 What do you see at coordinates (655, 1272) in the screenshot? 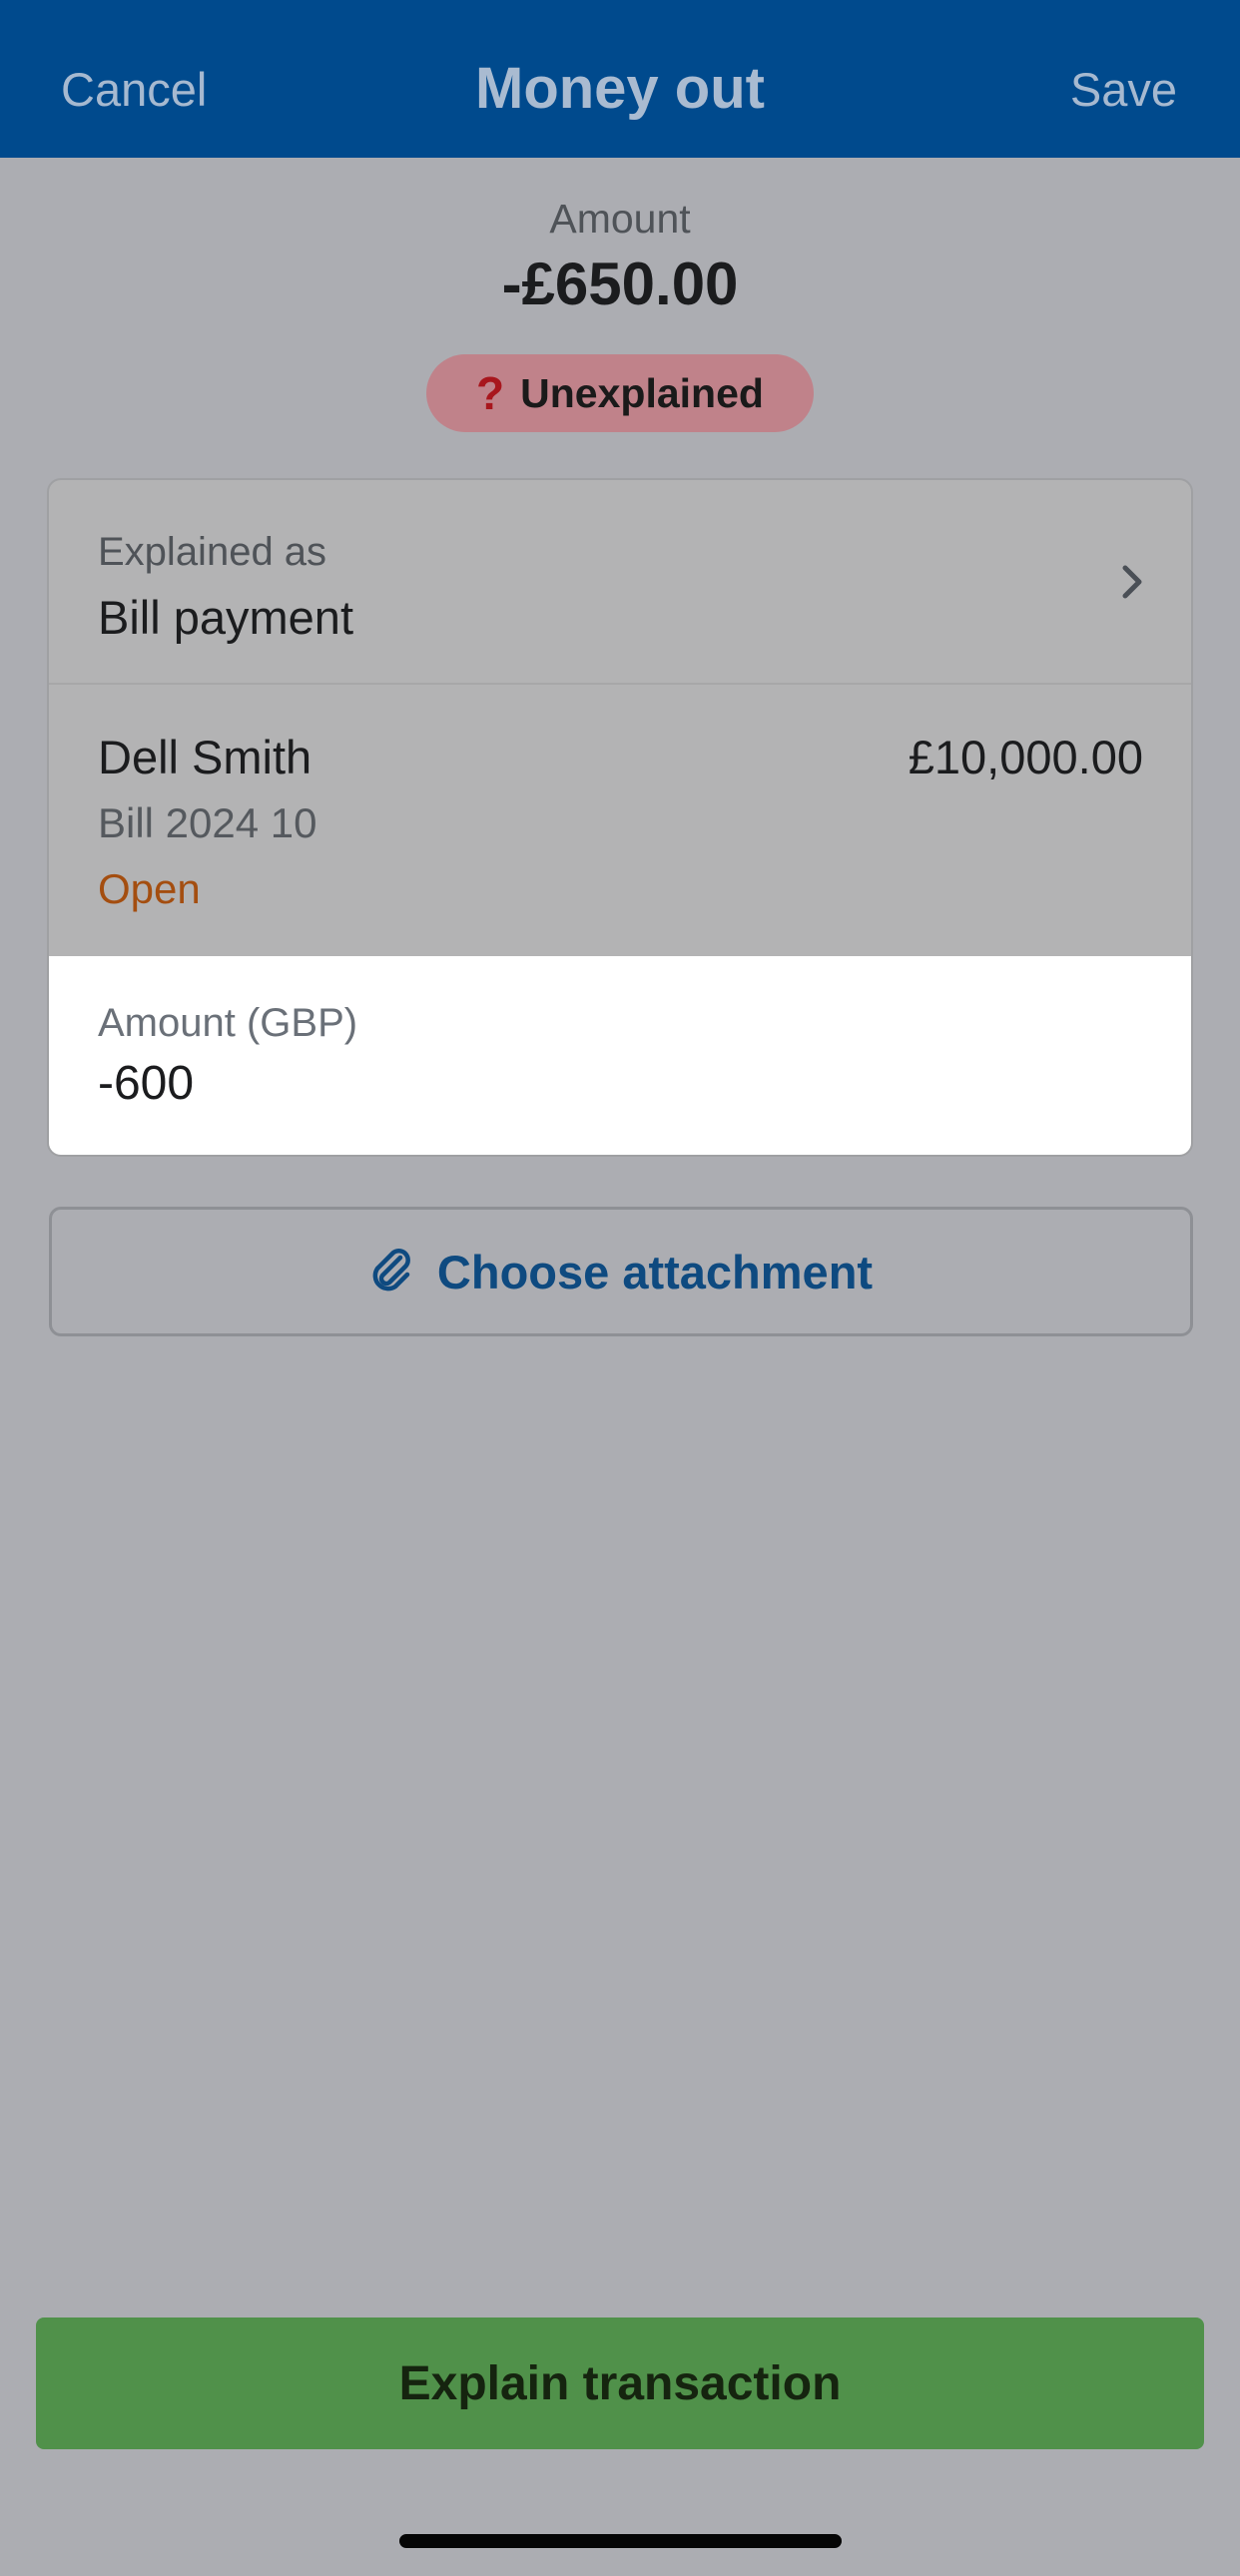
I see `choose-attachment-label: Choose attachment` at bounding box center [655, 1272].